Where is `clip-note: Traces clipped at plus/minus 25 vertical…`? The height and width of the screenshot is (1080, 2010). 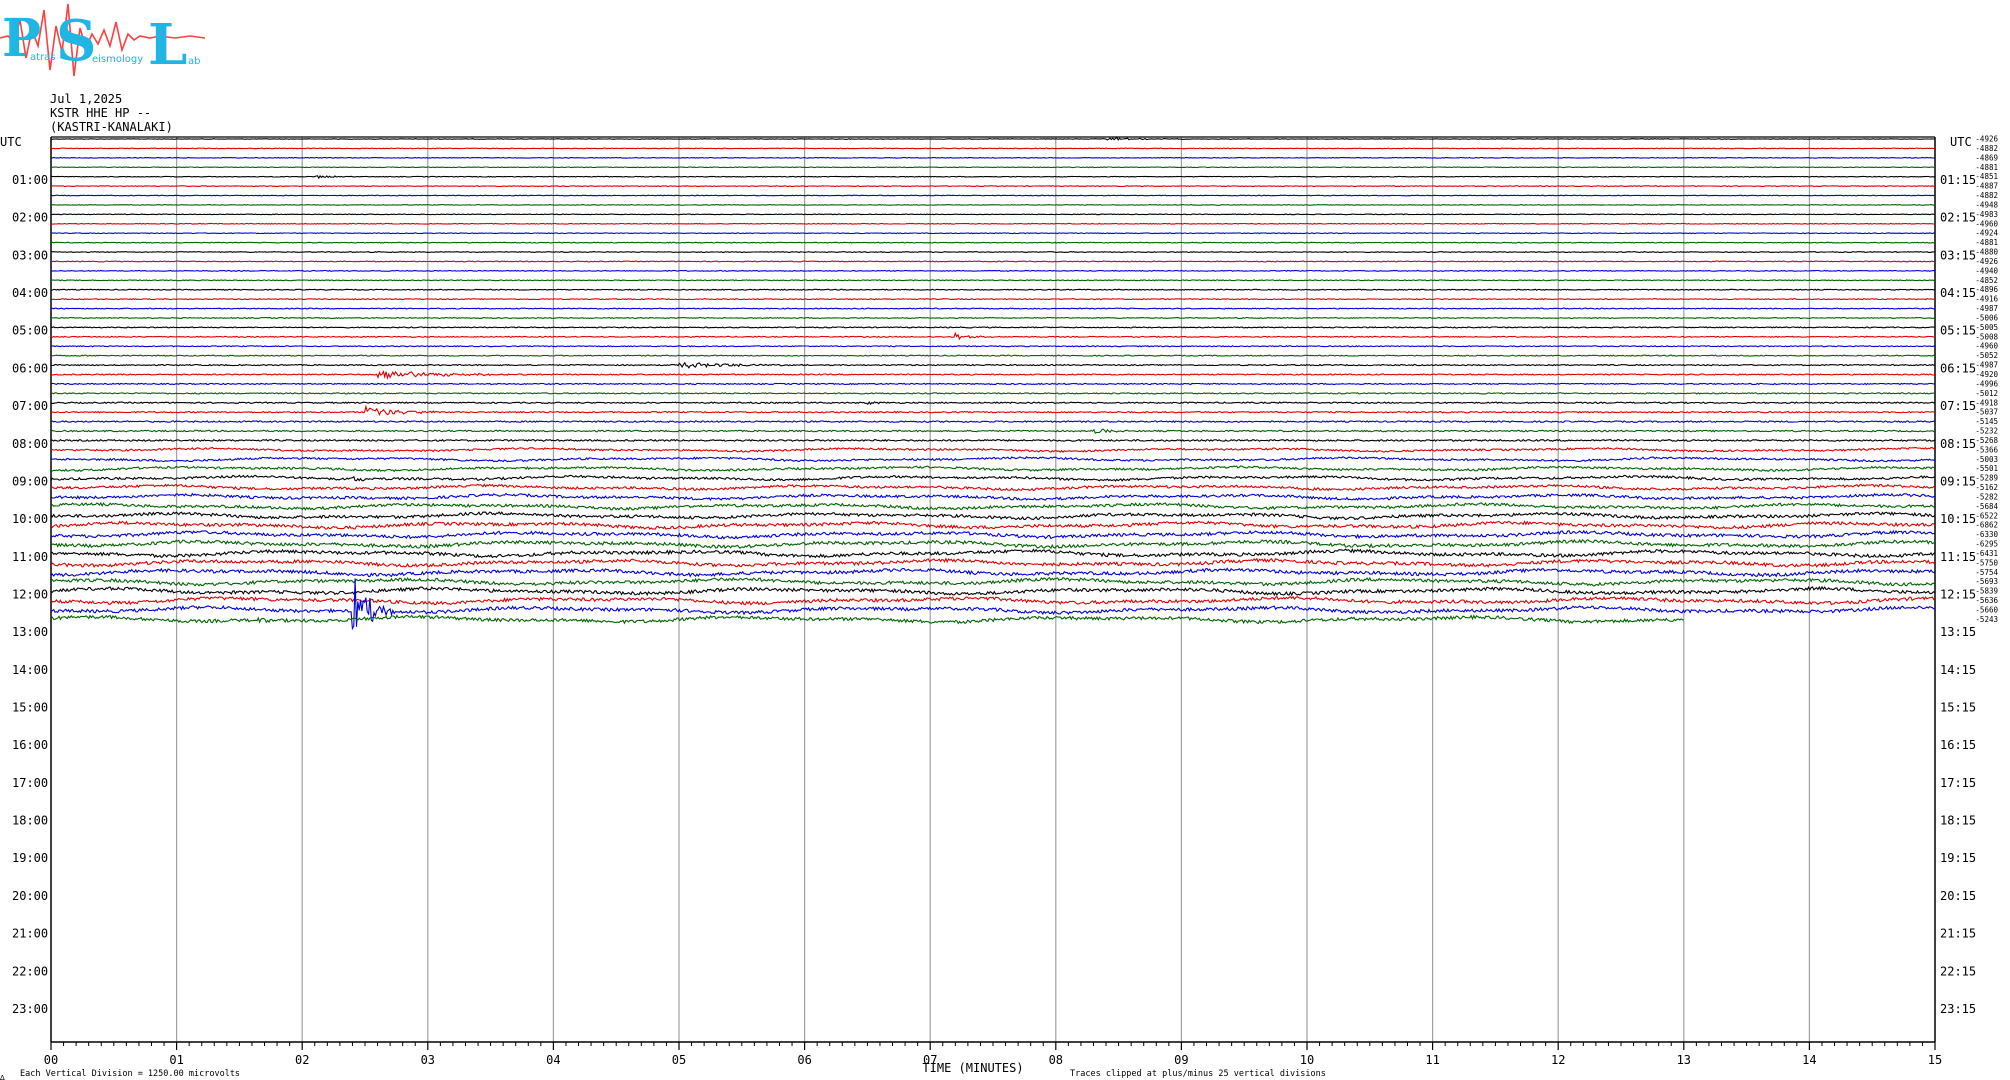
clip-note: Traces clipped at plus/minus 25 vertical… is located at coordinates (1198, 1074).